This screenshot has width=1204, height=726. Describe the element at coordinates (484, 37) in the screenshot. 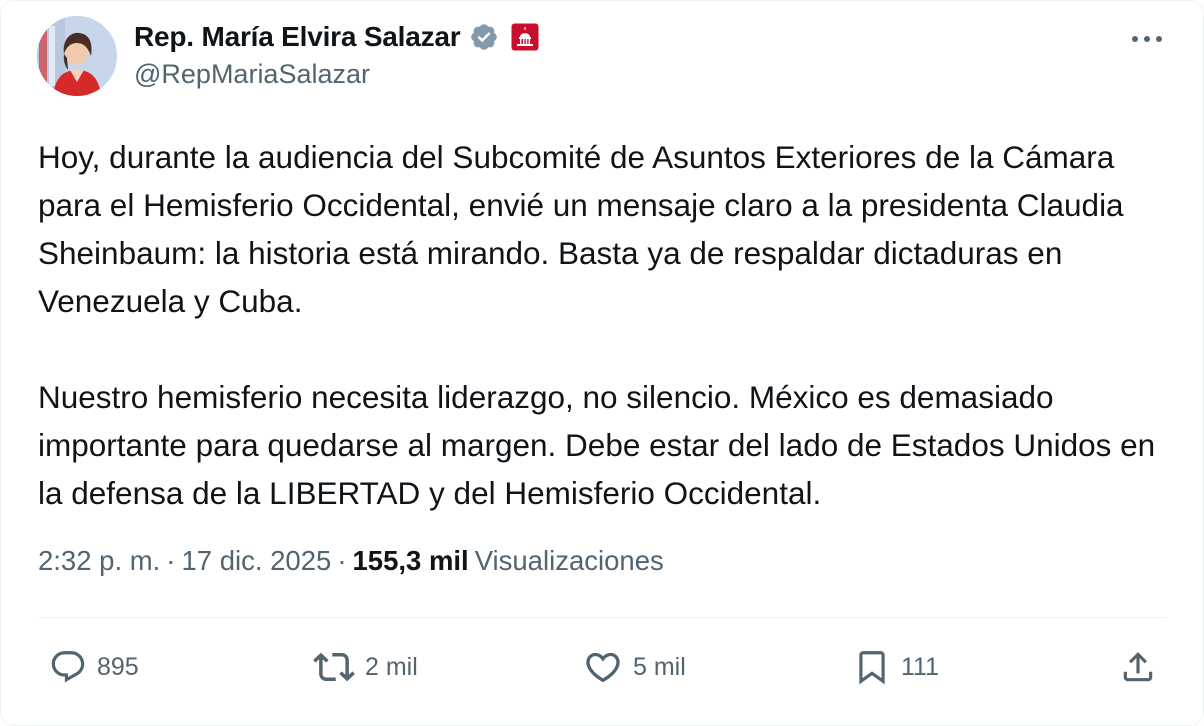

I see `verified-badge-icon` at that location.